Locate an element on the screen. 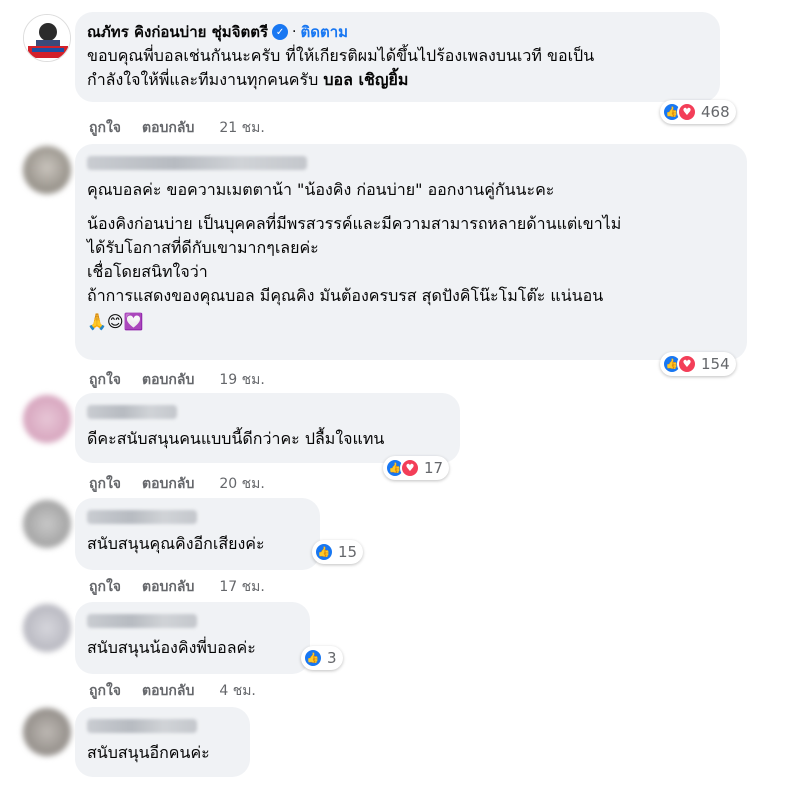 The height and width of the screenshot is (787, 800). comment-actions: ถูกใจ ตอบกลับ 17 ชม. is located at coordinates (177, 587).